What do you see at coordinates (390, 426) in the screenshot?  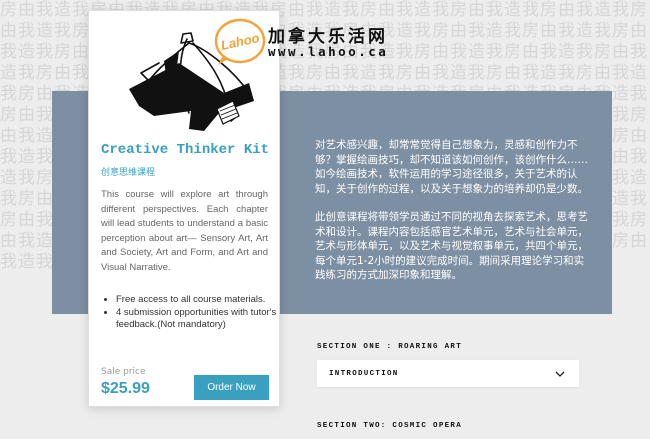 I see `section-two-label: SECTION TWO: COSMIC OPERA` at bounding box center [390, 426].